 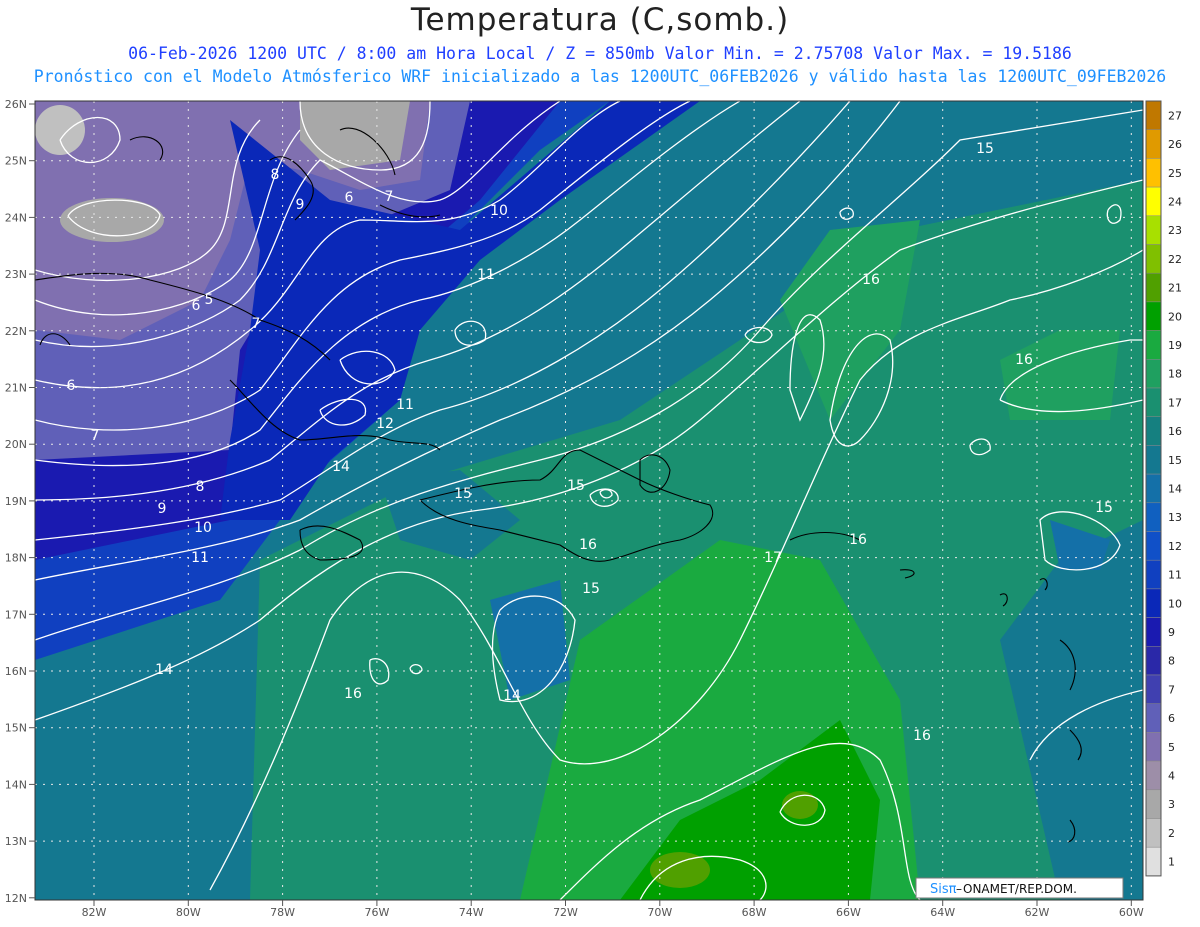 I want to click on lat-label: 22N, so click(x=16, y=331).